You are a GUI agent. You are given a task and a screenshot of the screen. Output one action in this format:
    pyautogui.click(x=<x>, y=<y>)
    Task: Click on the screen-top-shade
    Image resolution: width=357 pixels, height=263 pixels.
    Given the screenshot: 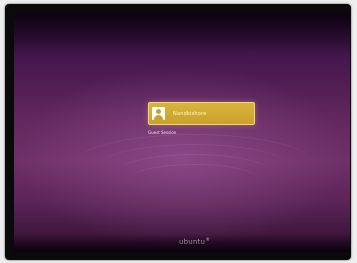 What is the action you would take?
    pyautogui.click(x=182, y=34)
    